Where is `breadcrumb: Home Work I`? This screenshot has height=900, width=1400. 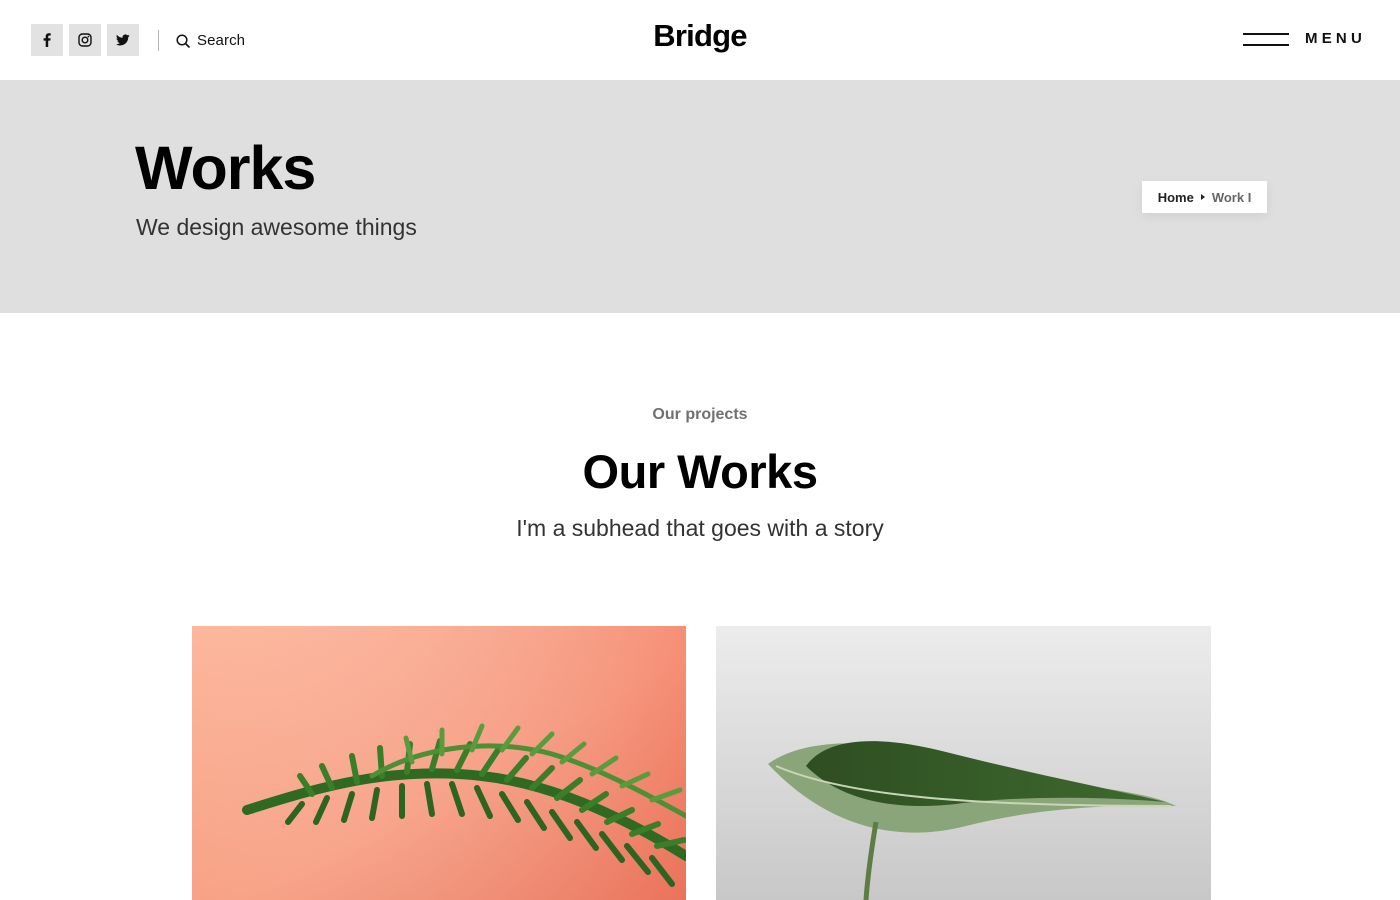 breadcrumb: Home Work I is located at coordinates (1204, 197).